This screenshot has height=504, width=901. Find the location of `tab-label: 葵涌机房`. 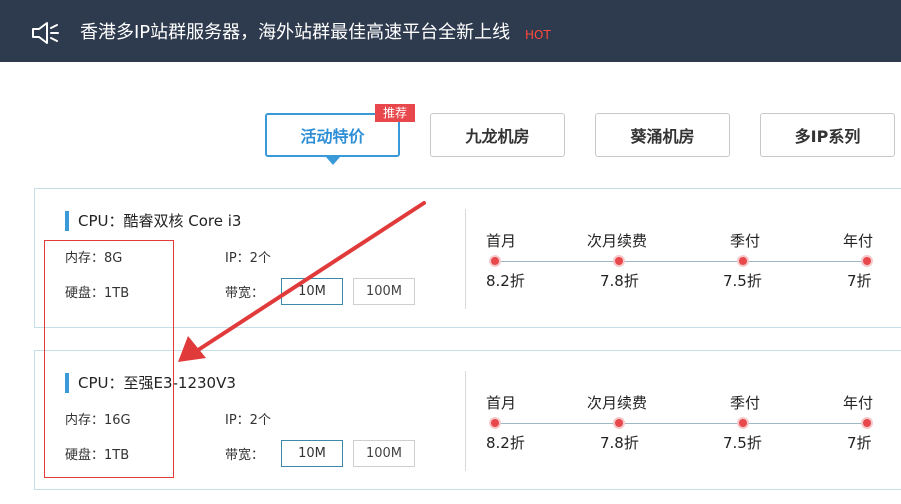

tab-label: 葵涌机房 is located at coordinates (662, 136).